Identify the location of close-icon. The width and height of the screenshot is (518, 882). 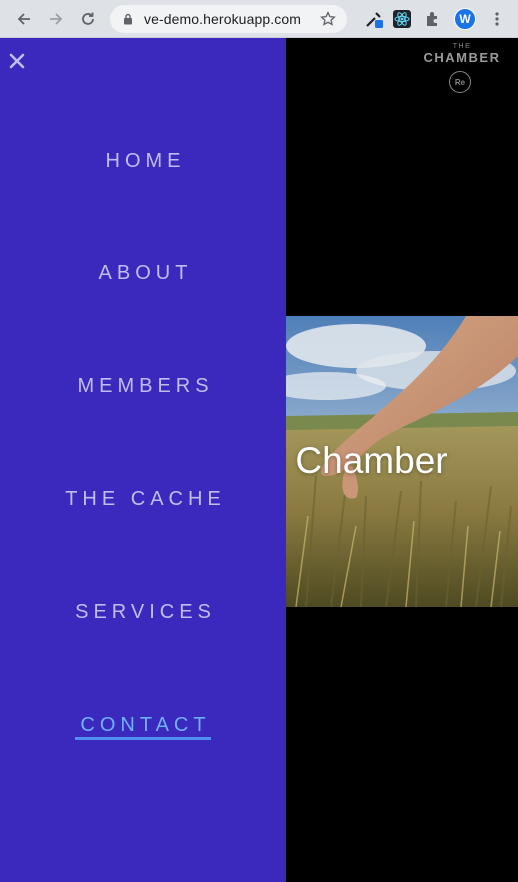
(17, 61).